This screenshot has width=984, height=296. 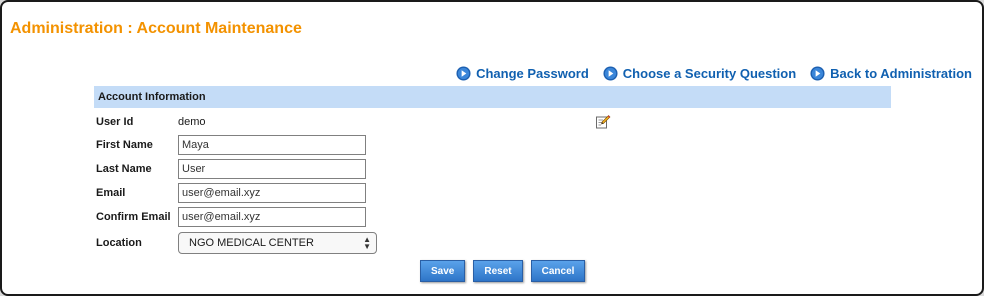 I want to click on first-name-label: First Name, so click(x=124, y=145).